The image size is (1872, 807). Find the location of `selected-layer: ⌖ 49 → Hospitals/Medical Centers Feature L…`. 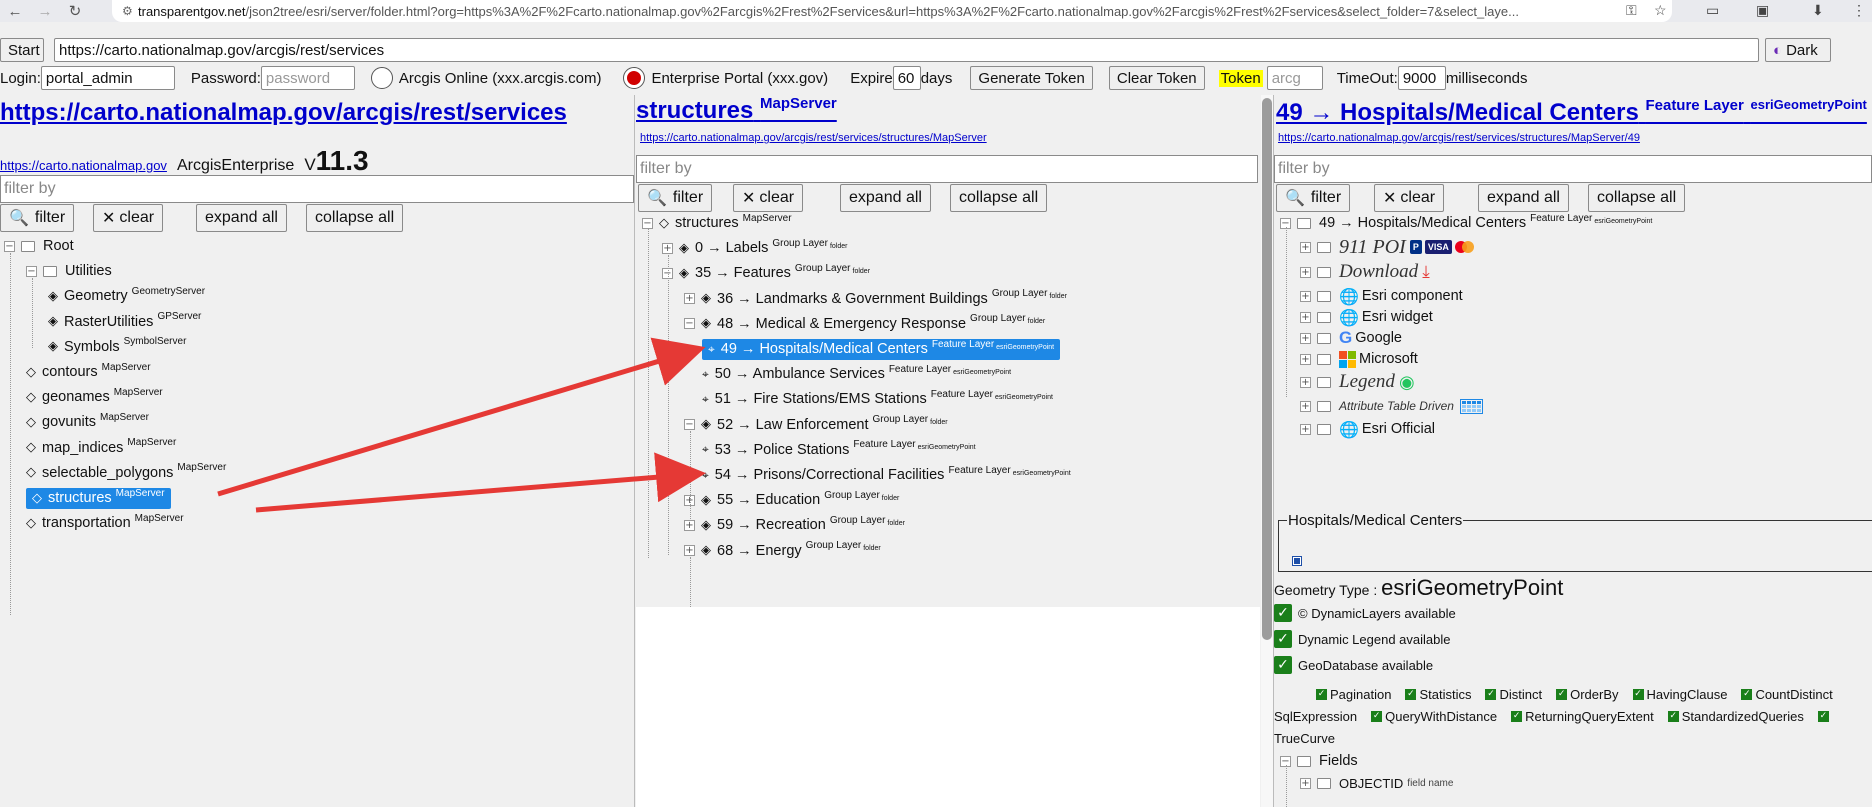

selected-layer: ⌖ 49 → Hospitals/Medical Centers Feature L… is located at coordinates (881, 349).